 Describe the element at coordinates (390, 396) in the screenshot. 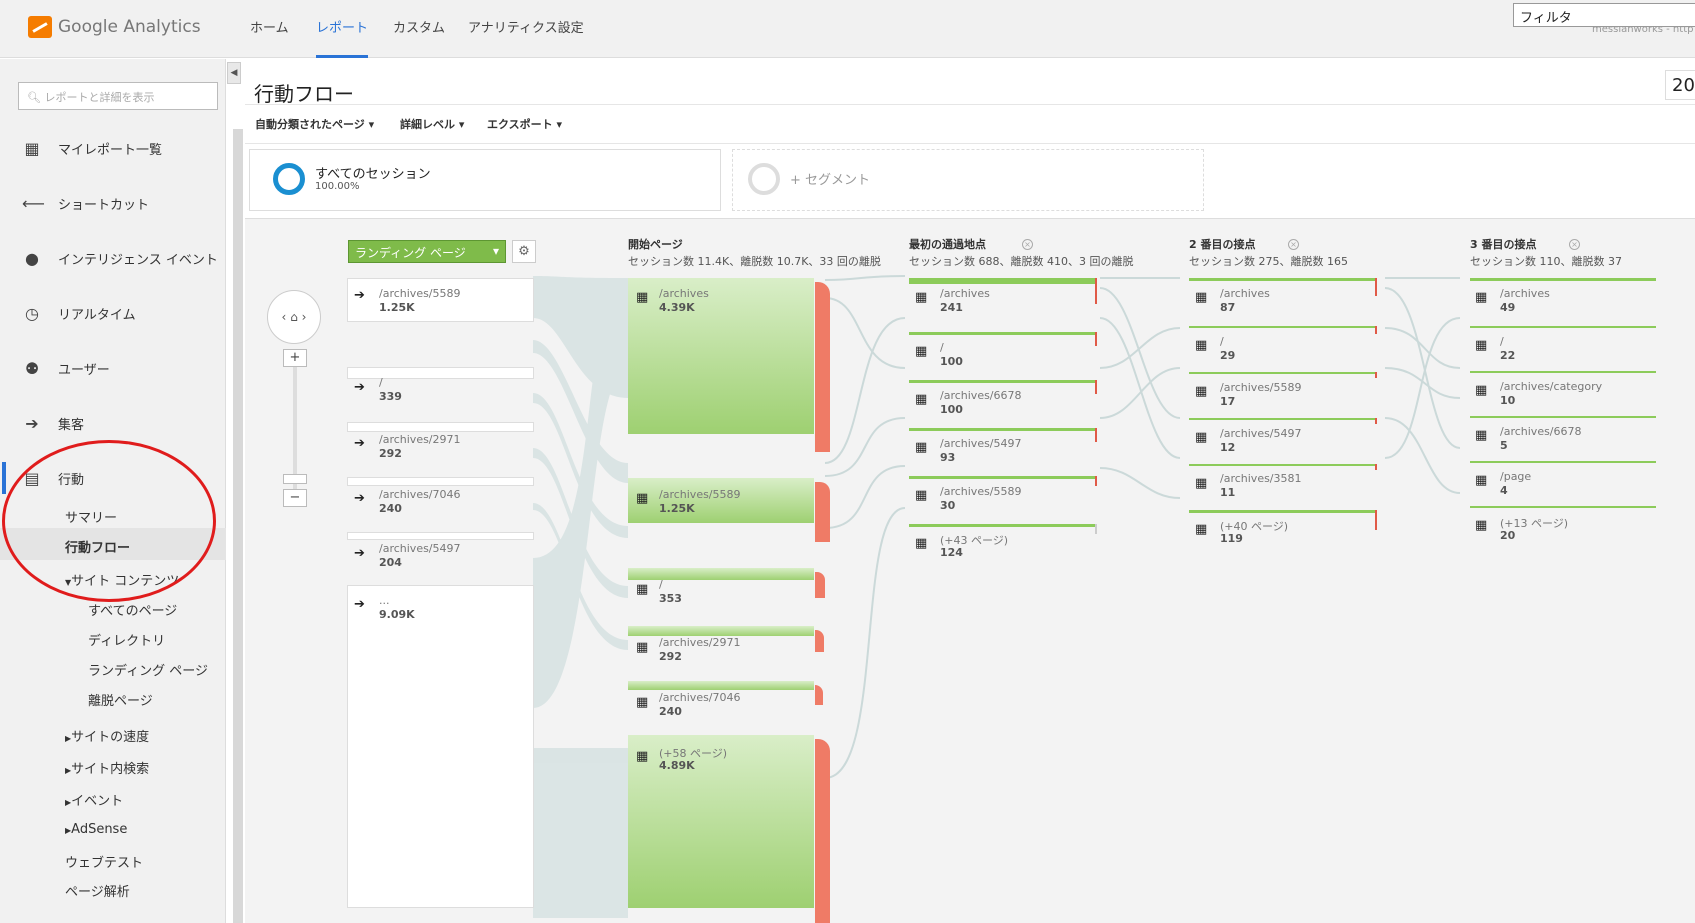

I see `node-value: 339` at that location.